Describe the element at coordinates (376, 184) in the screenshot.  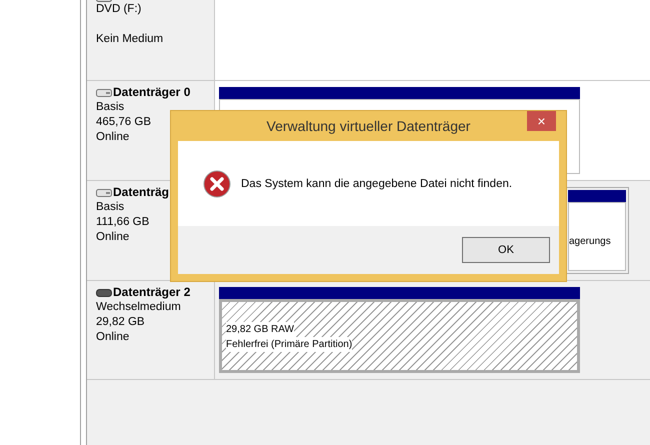
I see `error-message: Das System kann die angegebene Datei nicht finden.` at that location.